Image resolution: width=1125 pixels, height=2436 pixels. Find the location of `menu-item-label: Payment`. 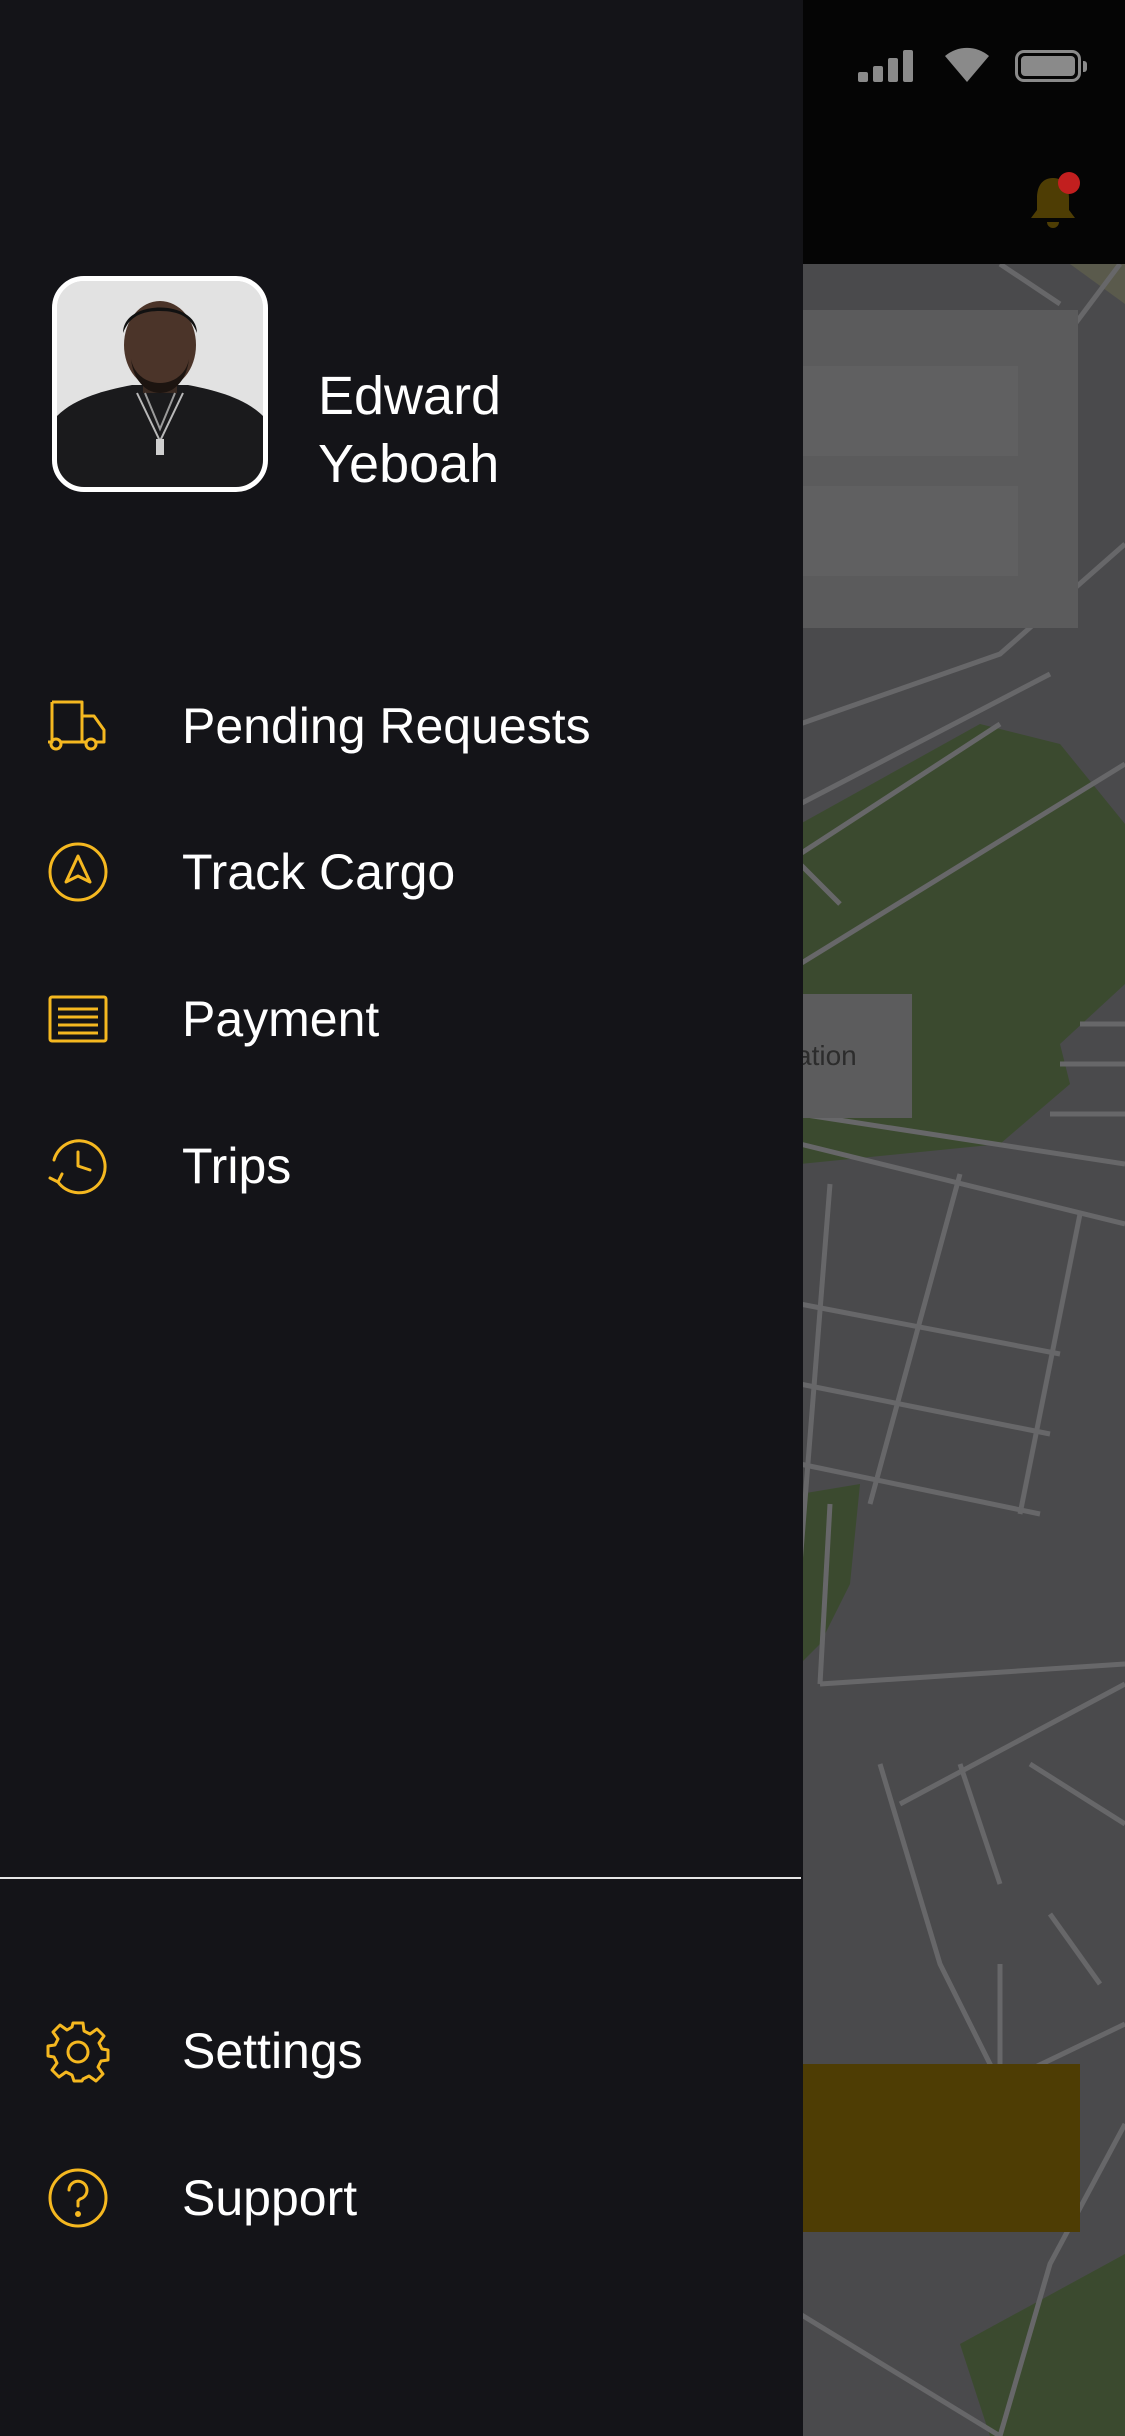

menu-item-label: Payment is located at coordinates (281, 1019).